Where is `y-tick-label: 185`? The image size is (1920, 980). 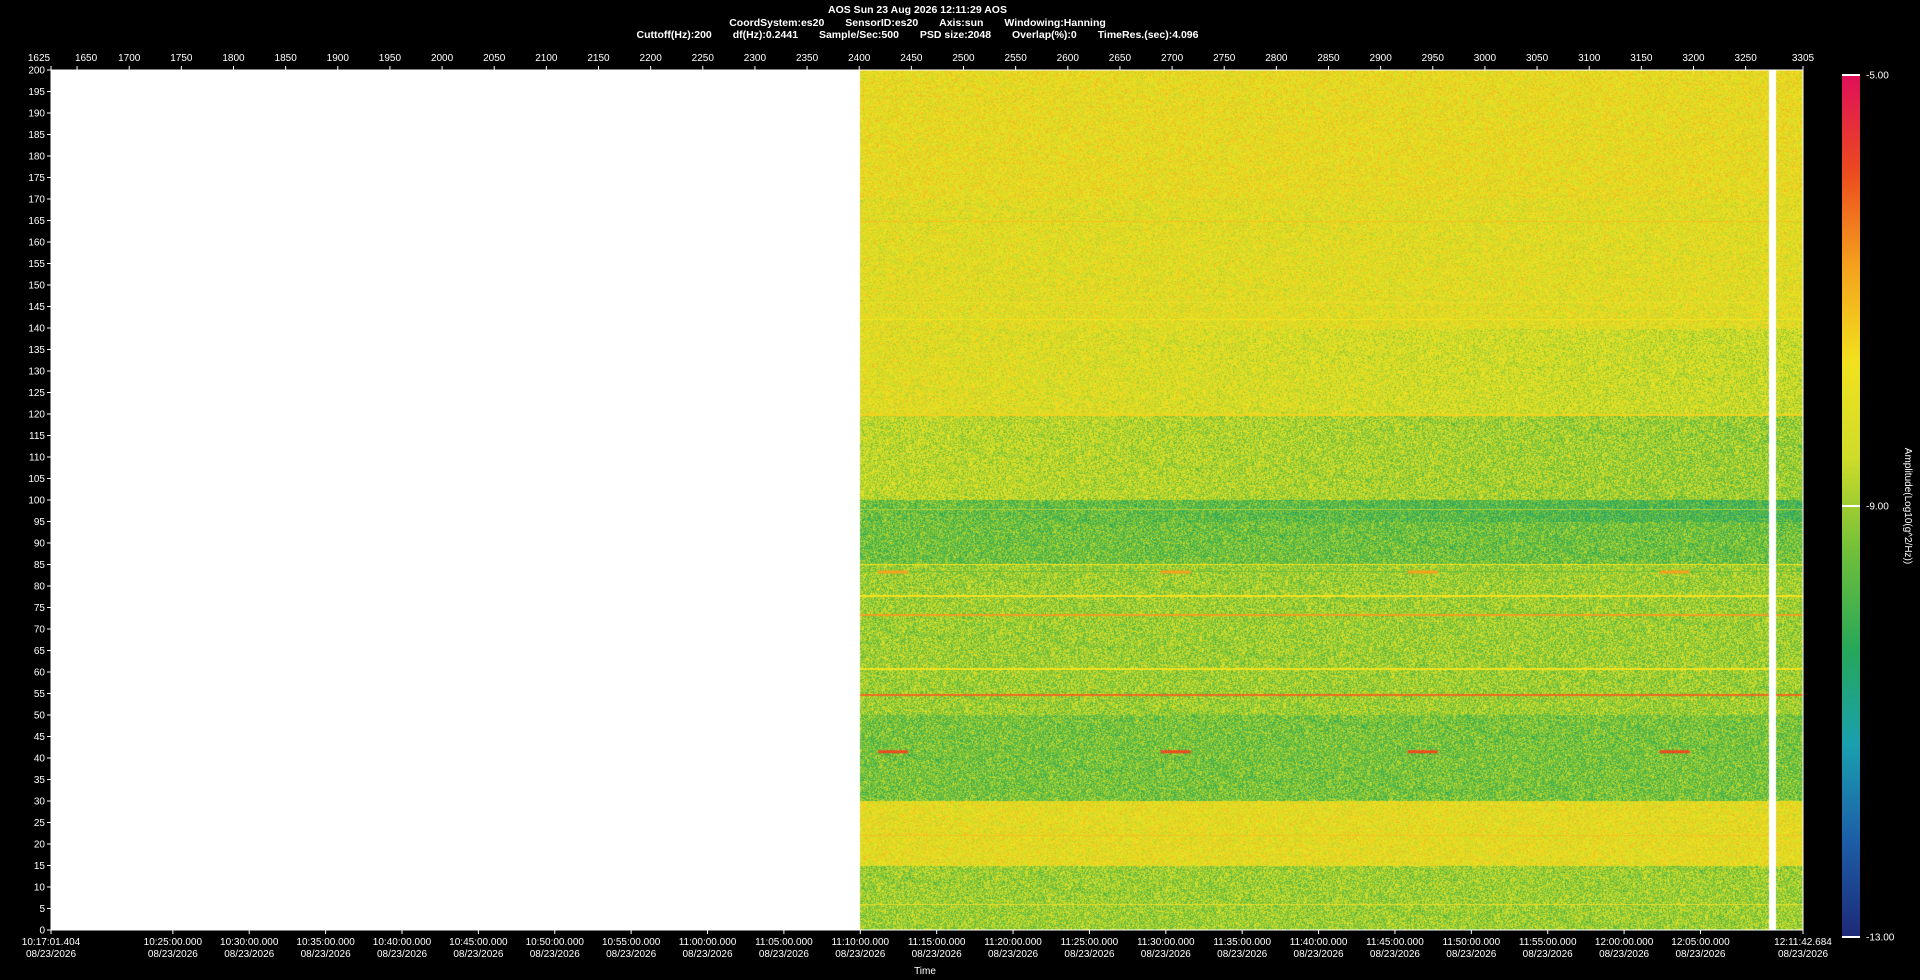 y-tick-label: 185 is located at coordinates (36, 135).